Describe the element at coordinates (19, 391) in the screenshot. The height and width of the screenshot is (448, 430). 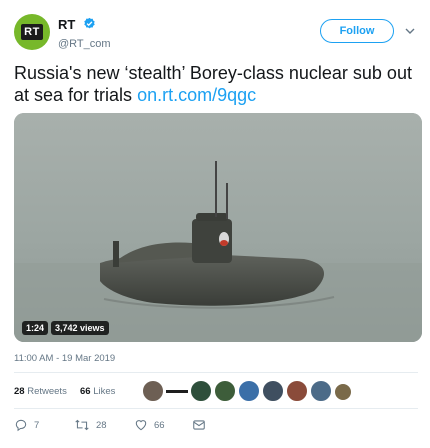
I see `retweets-count: 28` at that location.